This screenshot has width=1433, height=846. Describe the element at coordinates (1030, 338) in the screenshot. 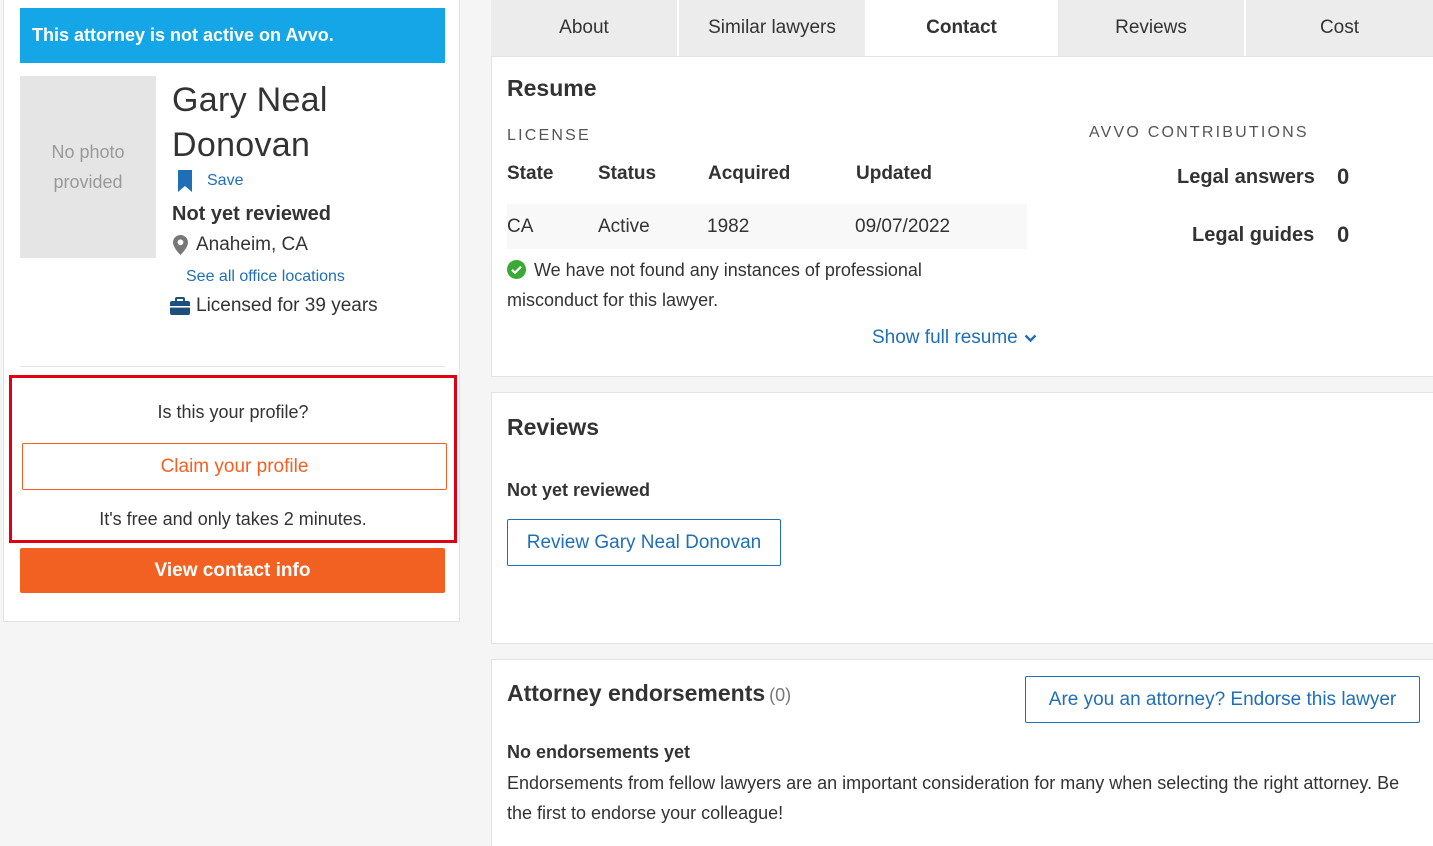

I see `chevron-down-icon` at that location.